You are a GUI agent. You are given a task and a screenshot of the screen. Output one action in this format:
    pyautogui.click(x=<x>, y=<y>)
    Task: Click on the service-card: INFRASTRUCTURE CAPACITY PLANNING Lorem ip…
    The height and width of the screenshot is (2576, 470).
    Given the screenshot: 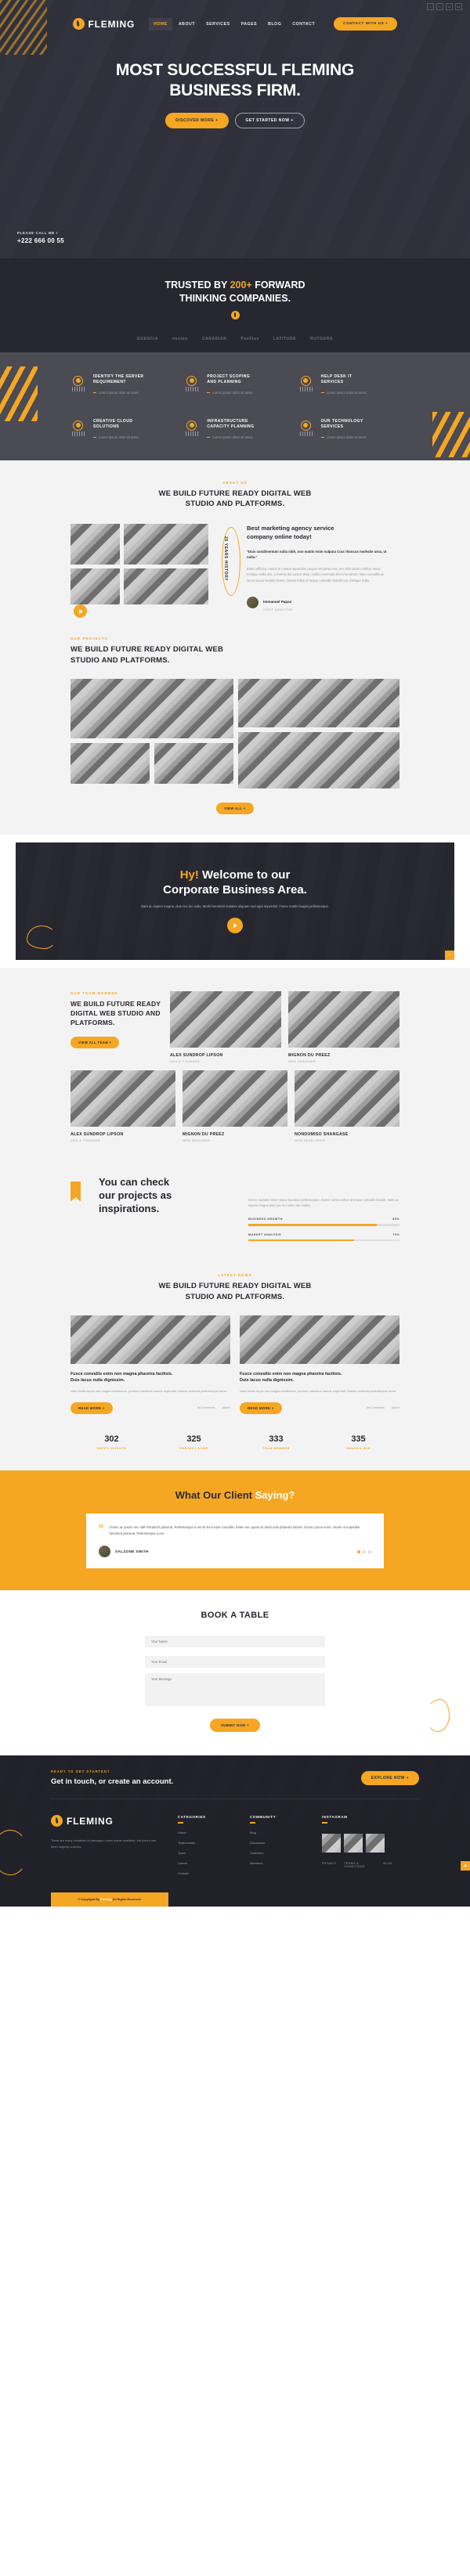 What is the action you would take?
    pyautogui.click(x=235, y=429)
    